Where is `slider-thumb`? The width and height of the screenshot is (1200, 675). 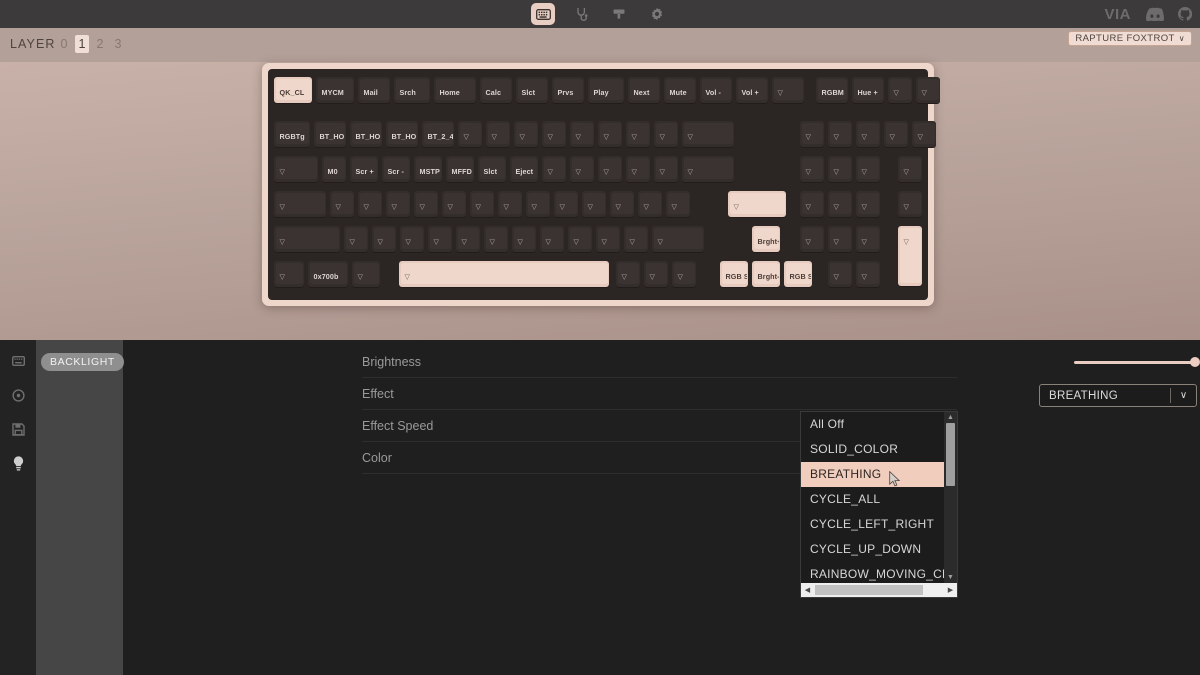 slider-thumb is located at coordinates (1195, 362).